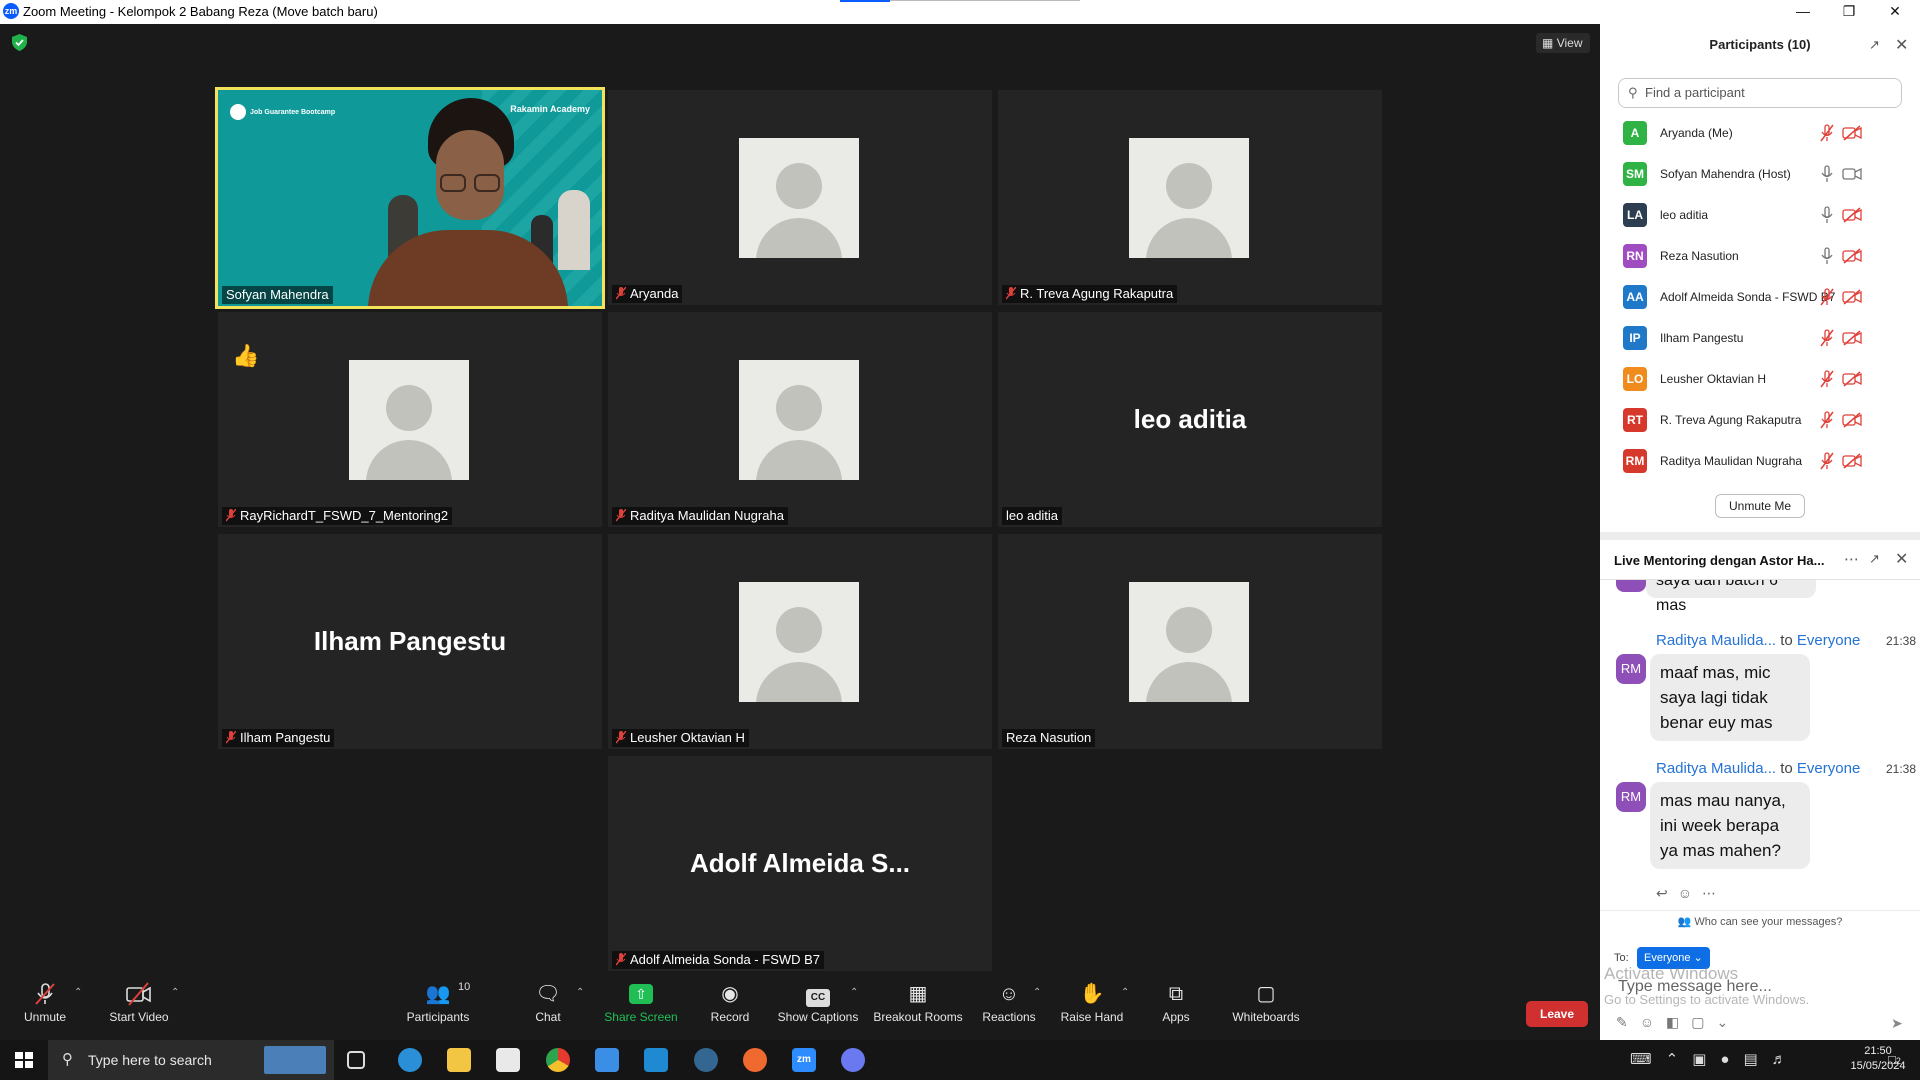  What do you see at coordinates (1190, 419) in the screenshot?
I see `video-tile-leo: leo aditia leo aditia` at bounding box center [1190, 419].